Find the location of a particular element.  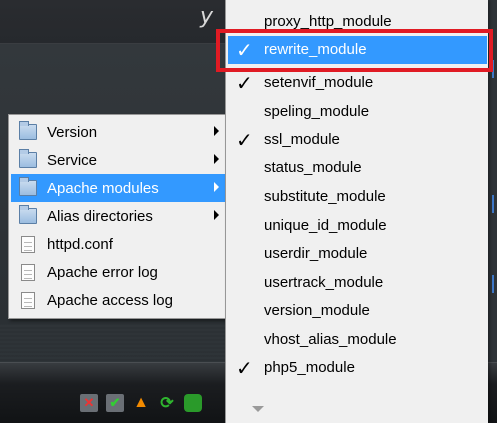

module-item-substitute: substitute_module is located at coordinates (357, 197).